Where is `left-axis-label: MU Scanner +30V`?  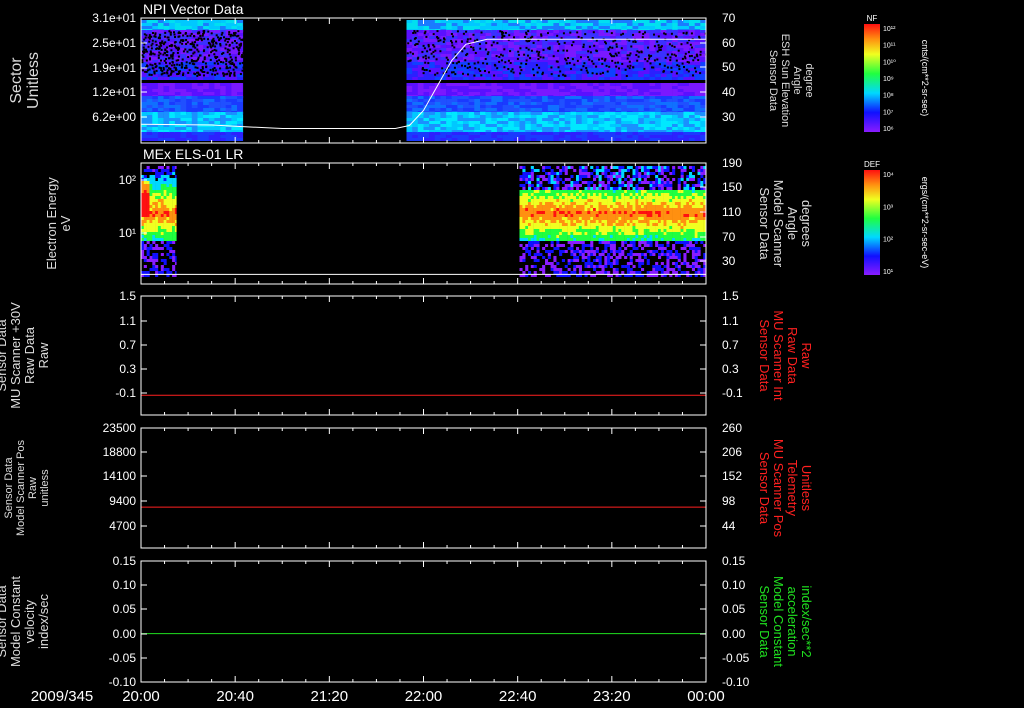
left-axis-label: MU Scanner +30V is located at coordinates (15, 355).